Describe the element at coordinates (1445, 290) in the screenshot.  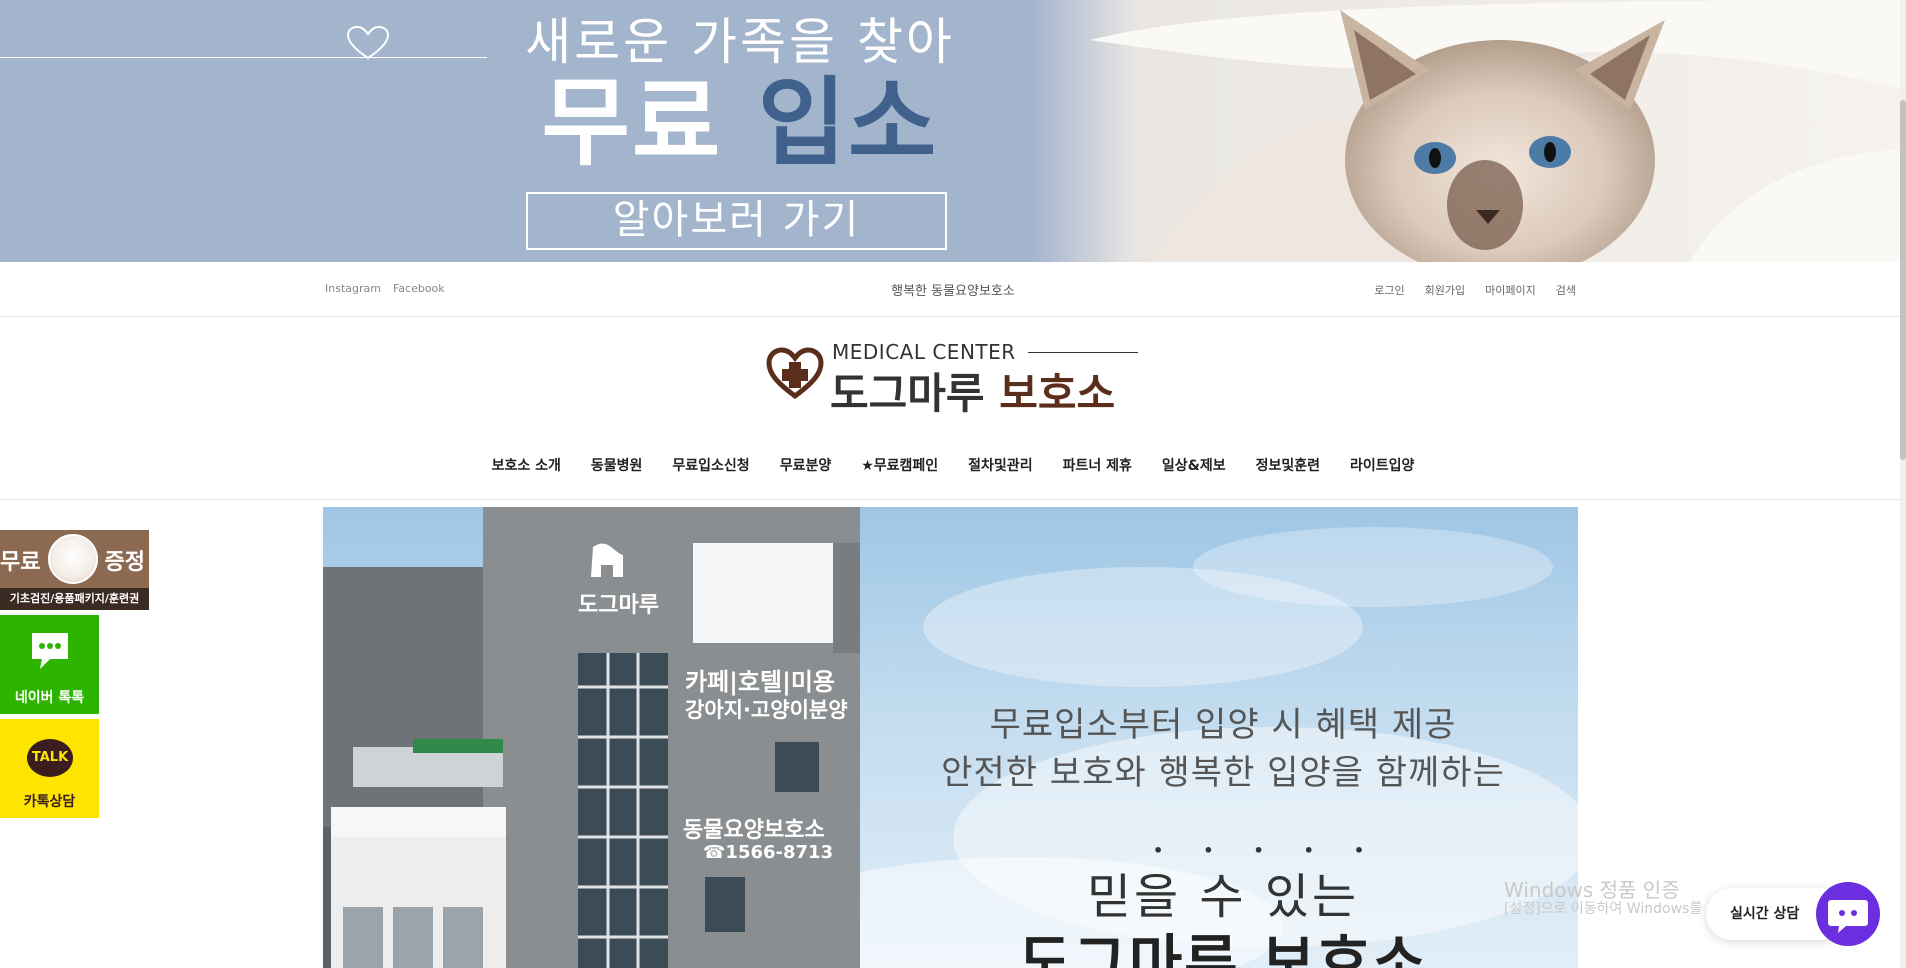
I see `signup-link: 회원가입` at that location.